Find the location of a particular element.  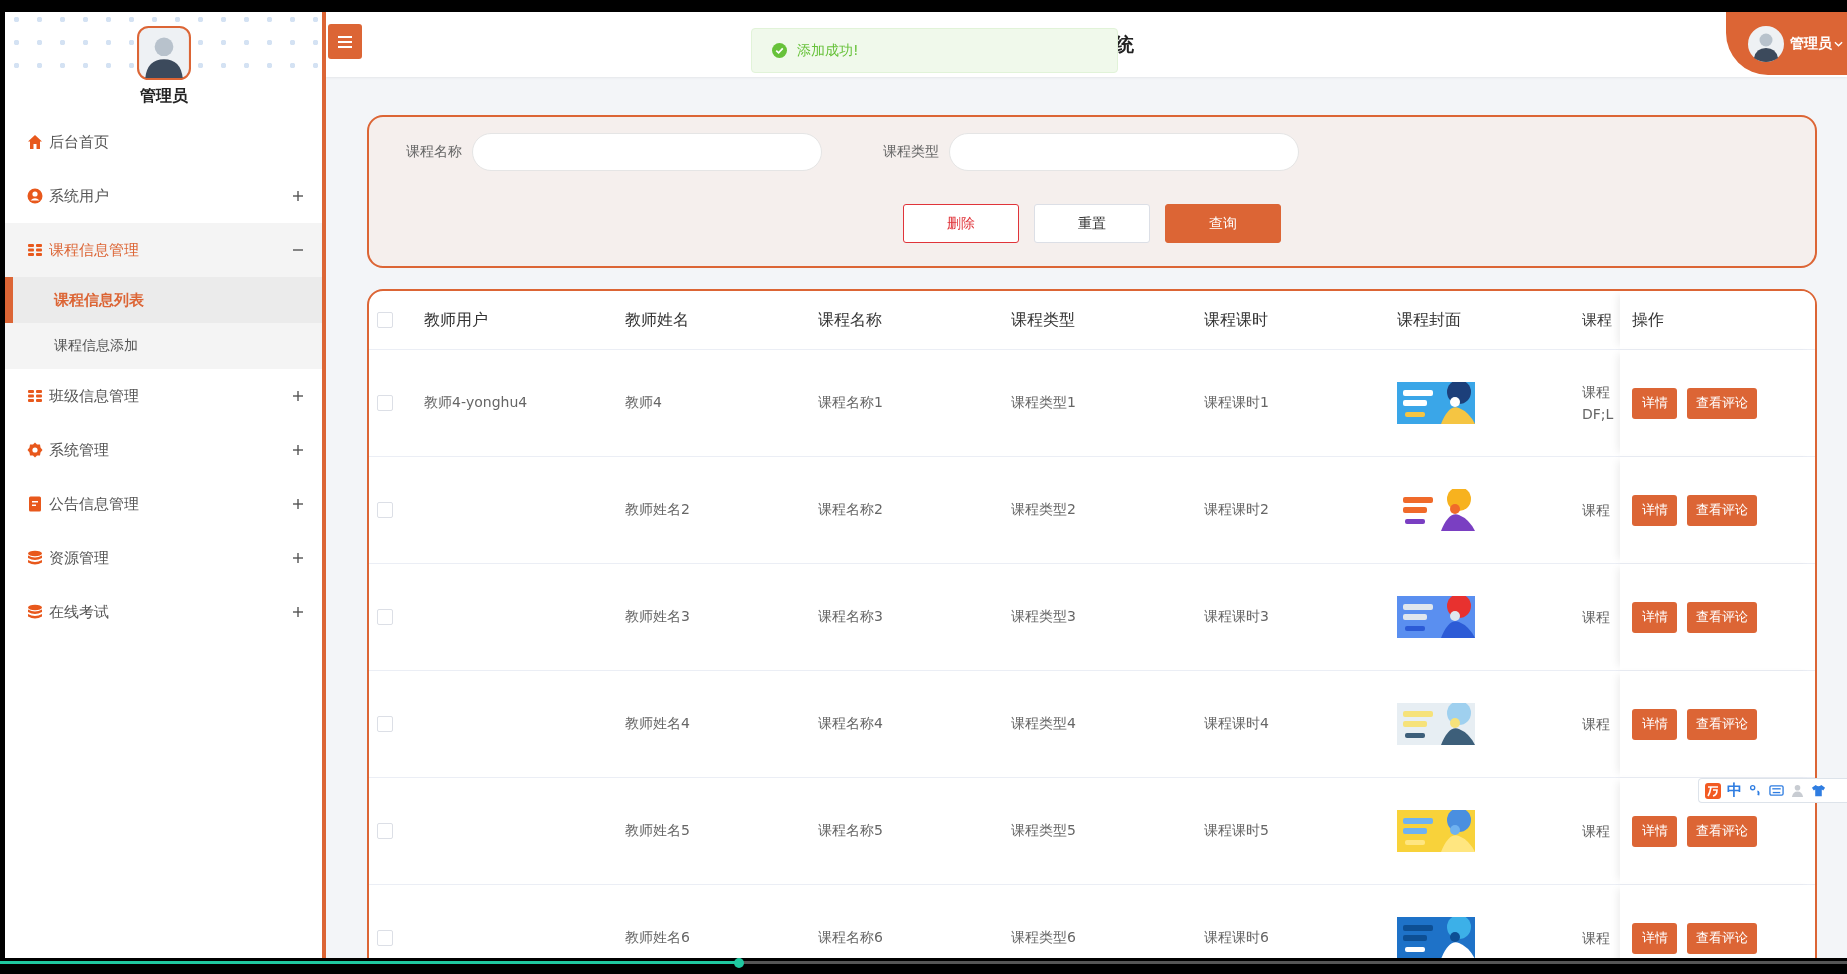

table-cell: 课程课时6 is located at coordinates (1236, 938).